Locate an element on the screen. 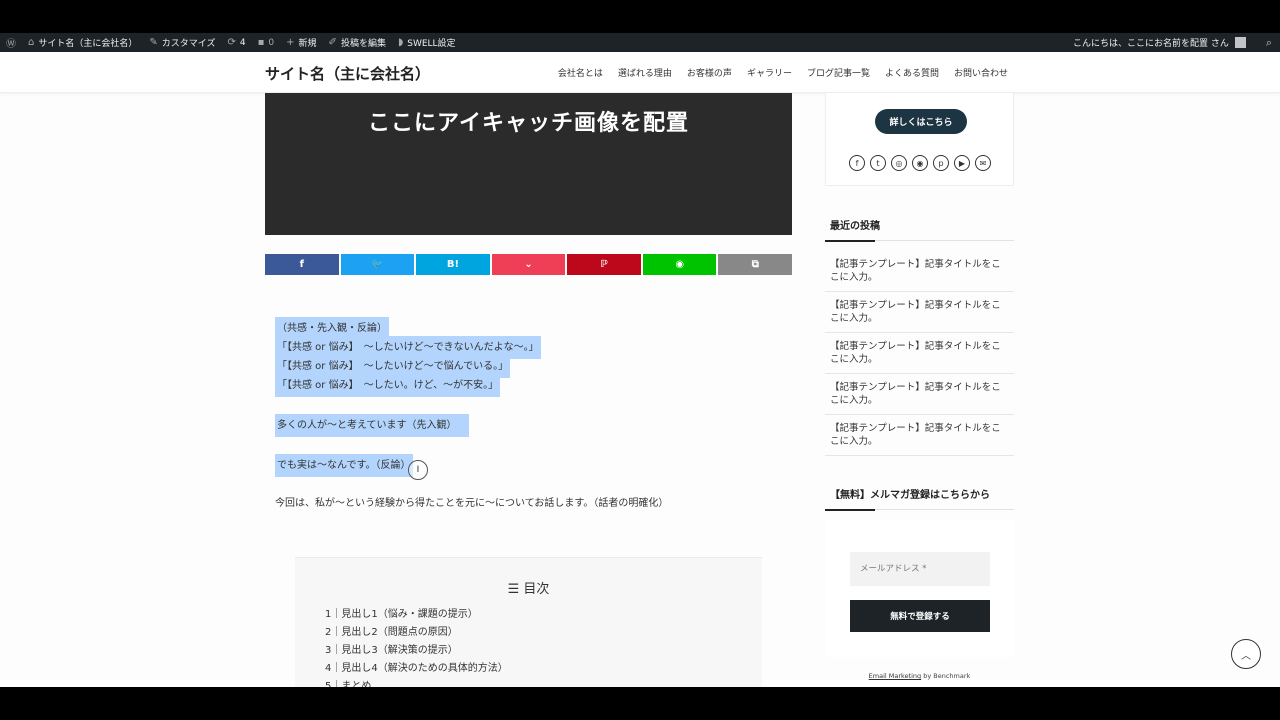 The width and height of the screenshot is (1280, 720). wp-logo-menu: Ⓦ is located at coordinates (11, 42).